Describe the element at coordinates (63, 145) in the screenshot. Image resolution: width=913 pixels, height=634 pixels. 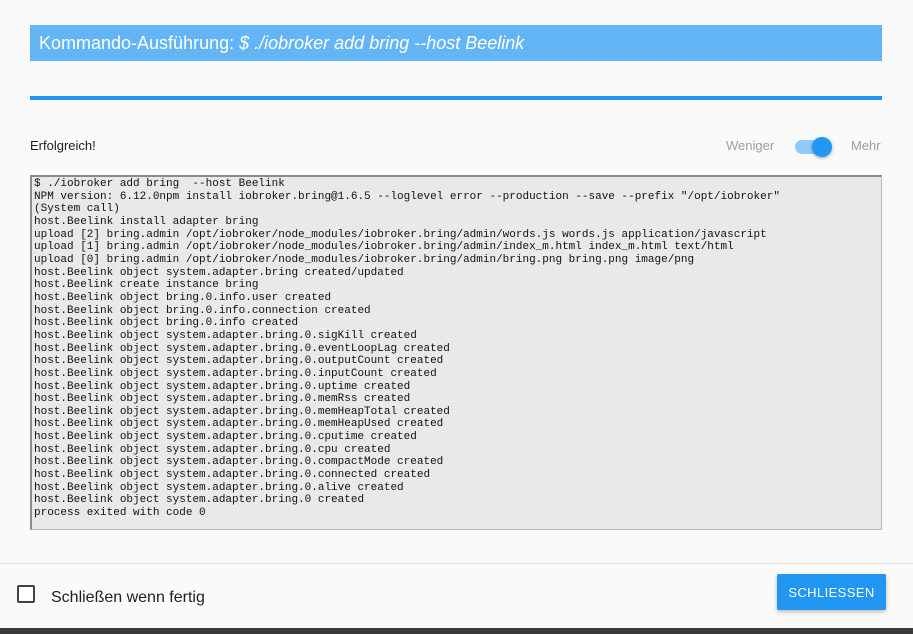
I see `status-text: Erfolgreich!` at that location.